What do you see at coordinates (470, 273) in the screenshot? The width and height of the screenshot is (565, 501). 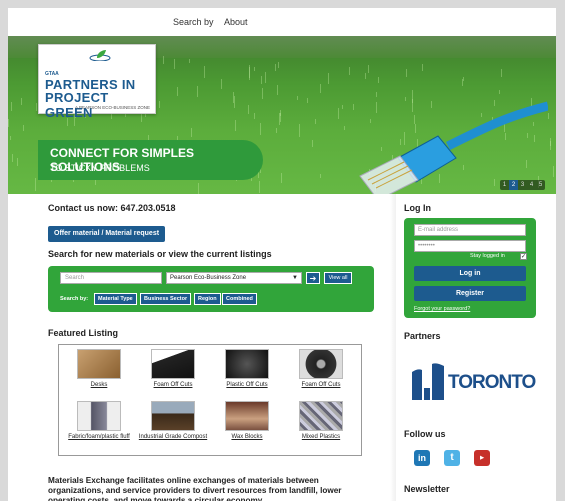 I see `login-button: Log in` at bounding box center [470, 273].